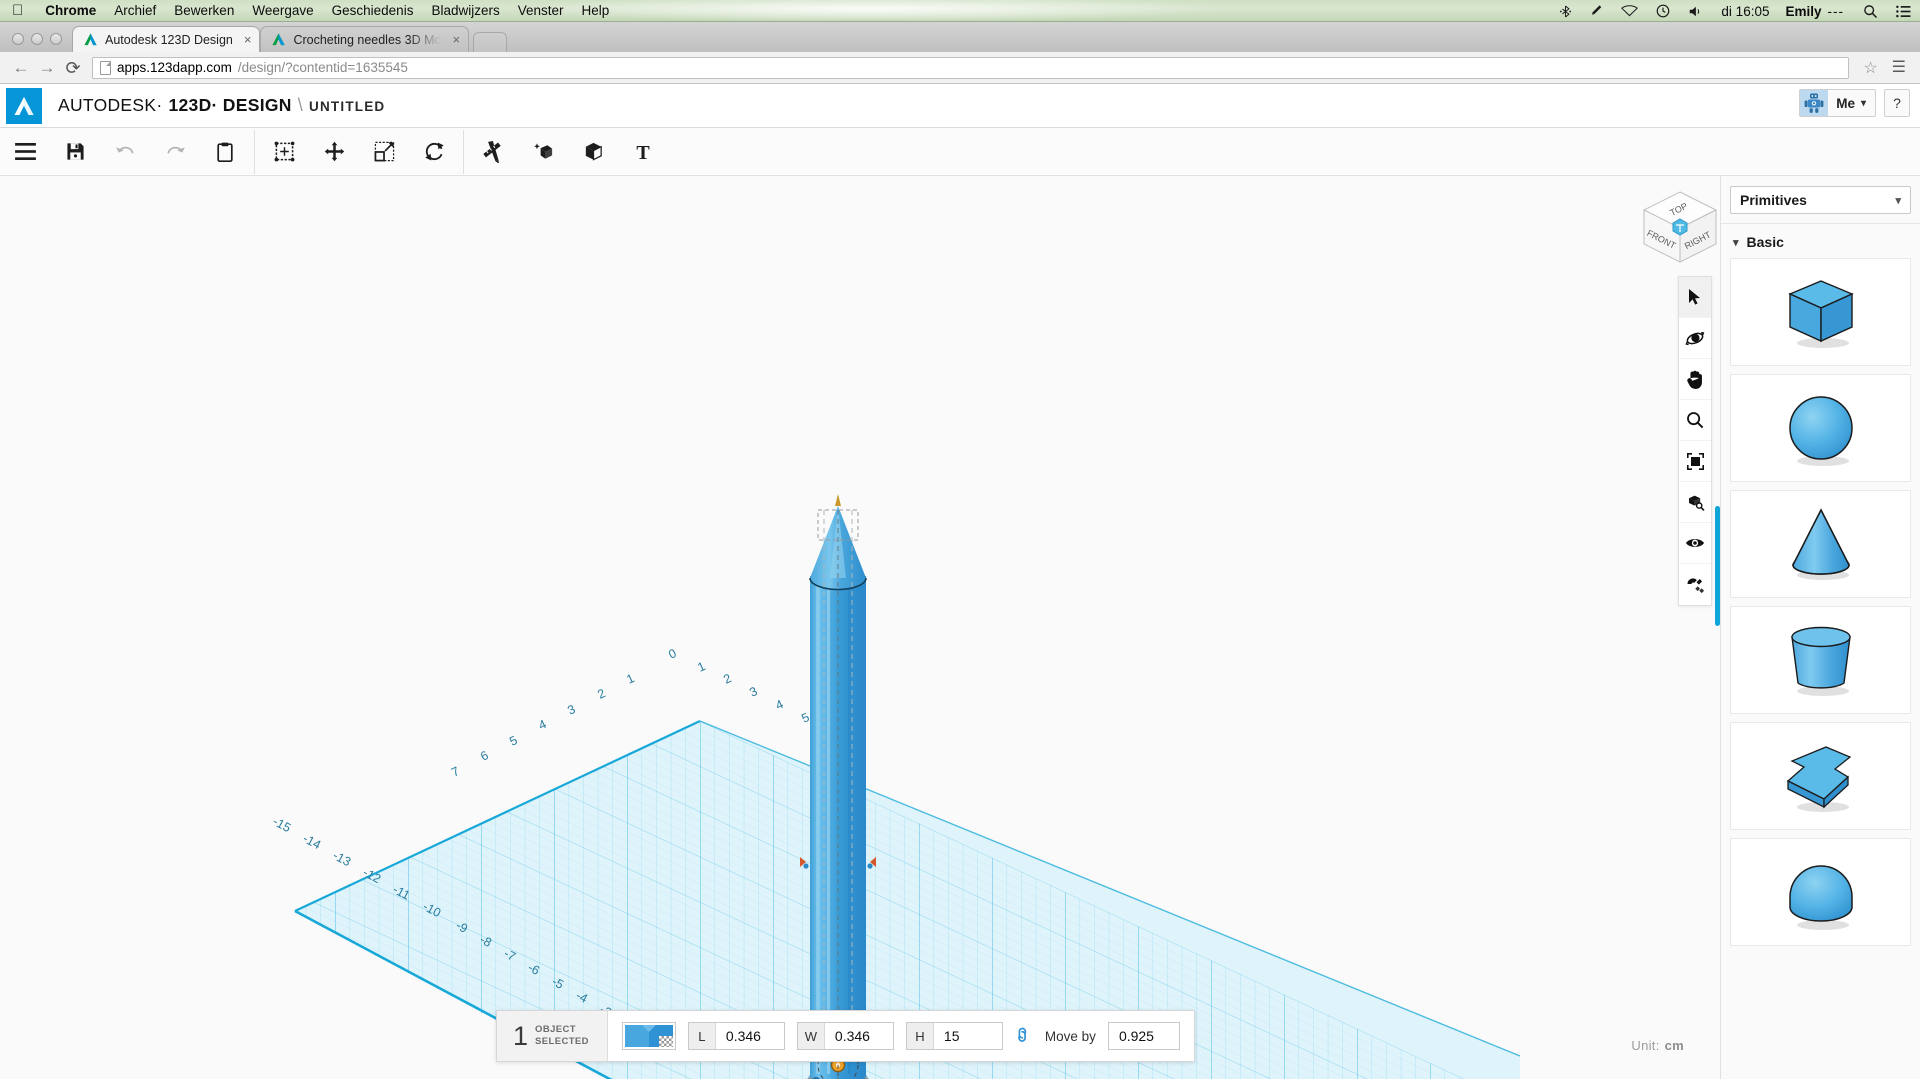  What do you see at coordinates (702, 1036) in the screenshot?
I see `length-field-label: L` at bounding box center [702, 1036].